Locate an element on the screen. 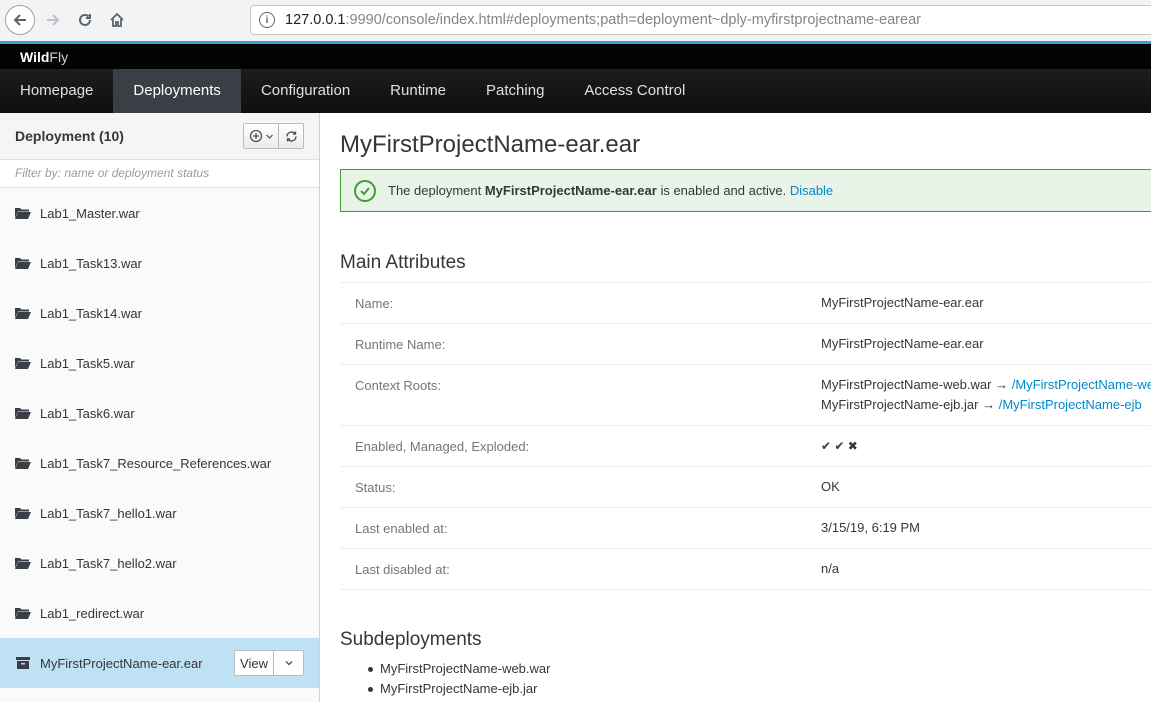 The image size is (1151, 702). reload-icon is located at coordinates (85, 19).